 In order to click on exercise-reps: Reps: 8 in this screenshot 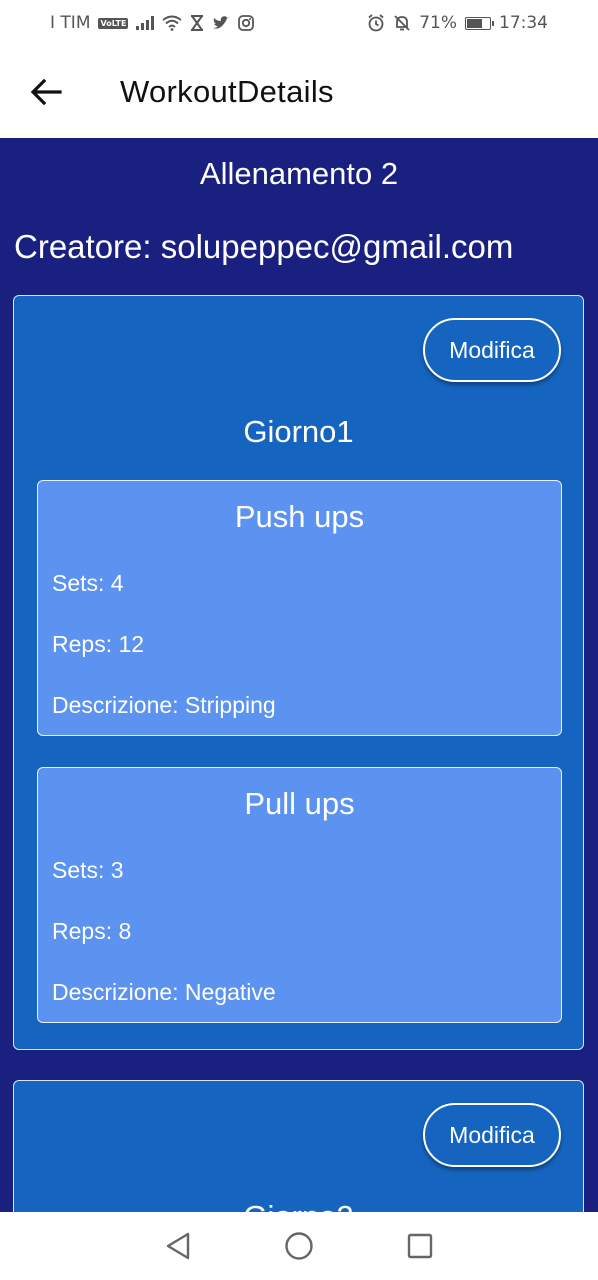, I will do `click(92, 931)`.